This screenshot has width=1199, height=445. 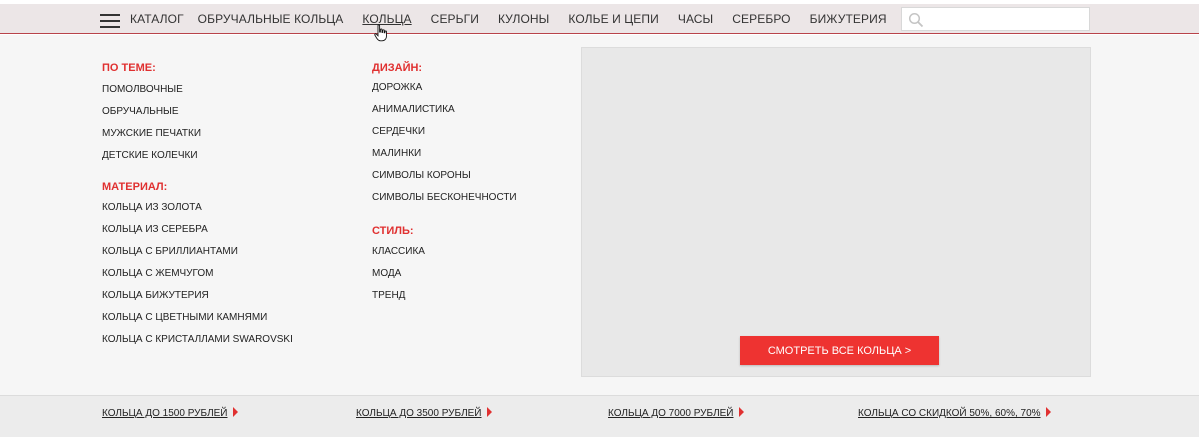 I want to click on price-link-label: КОЛЬЦА ДО 3500 РУБЛЕЙ, so click(x=419, y=413).